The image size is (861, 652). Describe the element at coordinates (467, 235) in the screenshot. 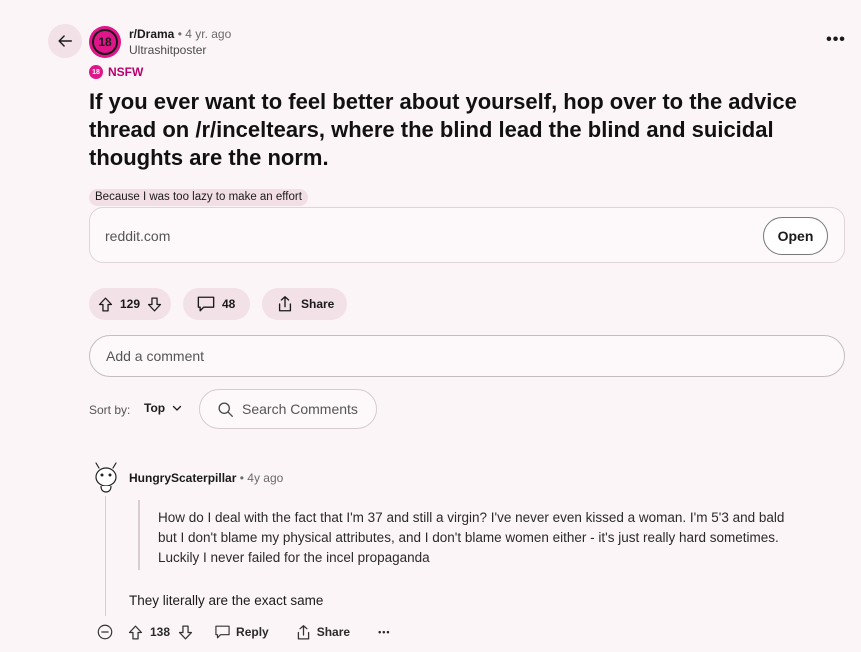

I see `link-card: reddit.com Open` at that location.